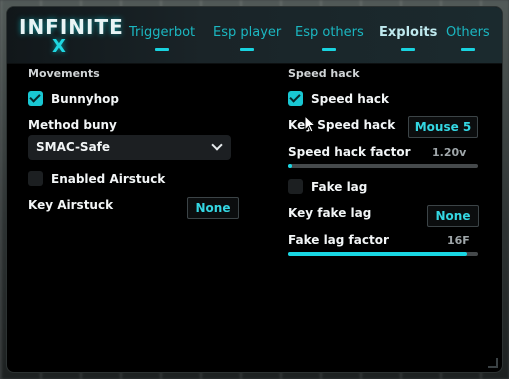 Image resolution: width=509 pixels, height=379 pixels. I want to click on logo-title: INFINITE, so click(71, 27).